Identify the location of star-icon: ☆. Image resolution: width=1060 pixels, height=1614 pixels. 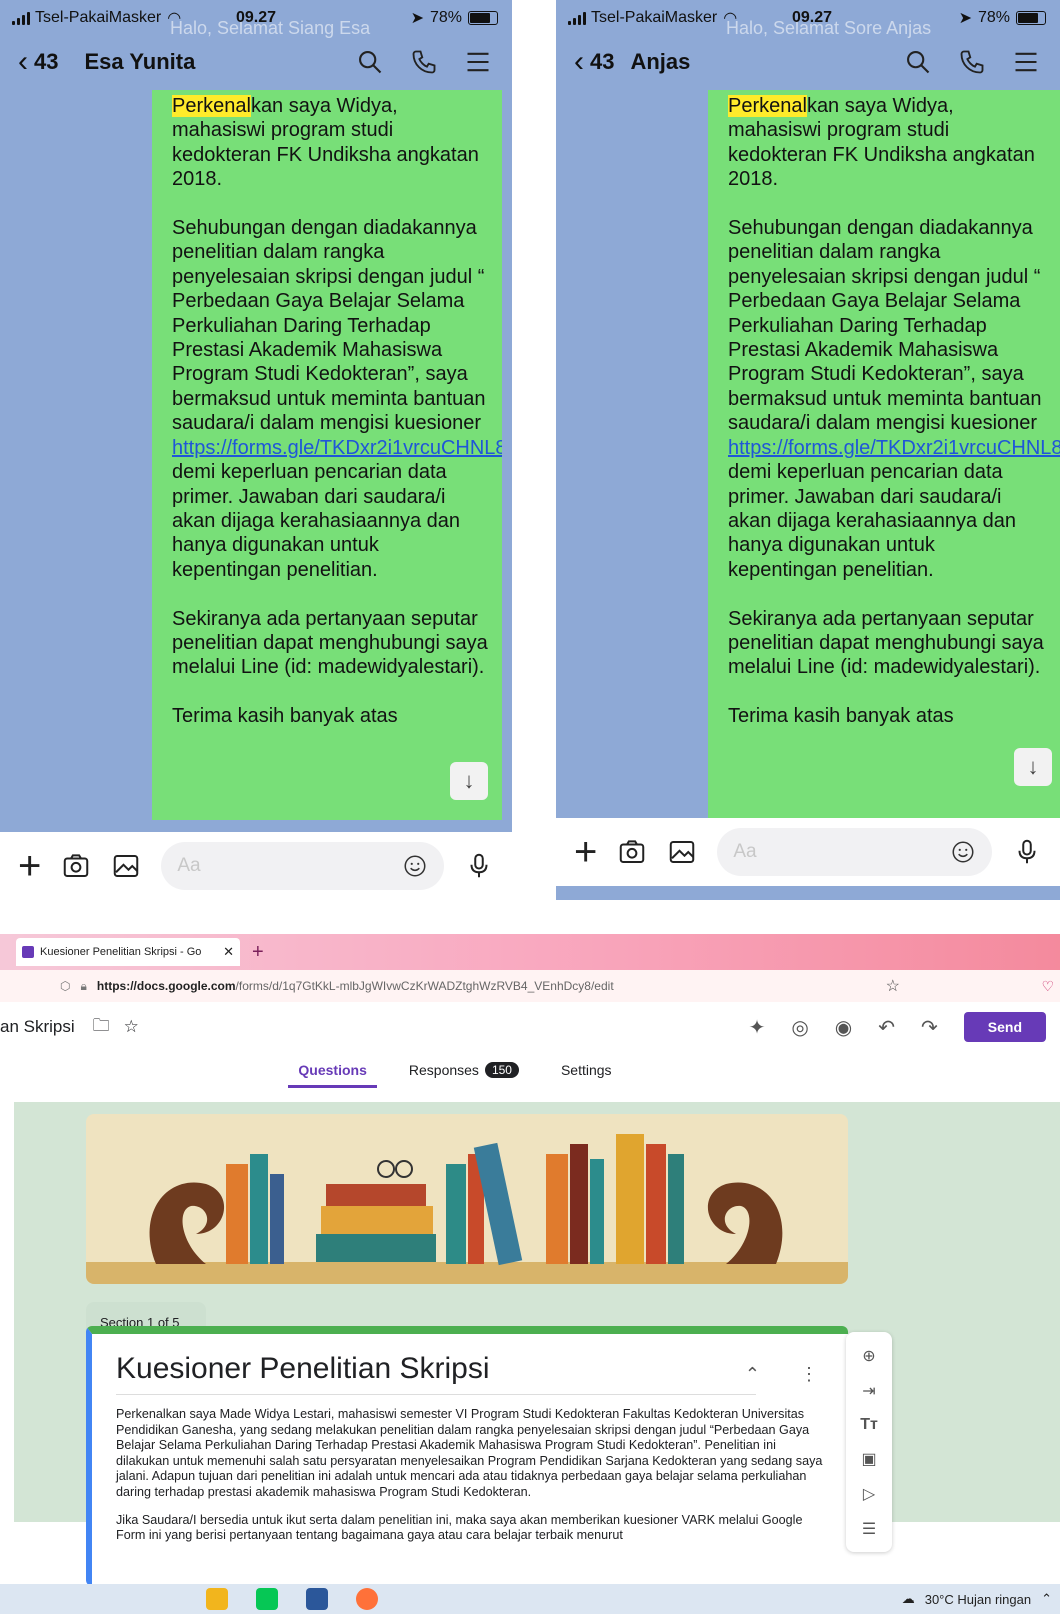
(131, 1027).